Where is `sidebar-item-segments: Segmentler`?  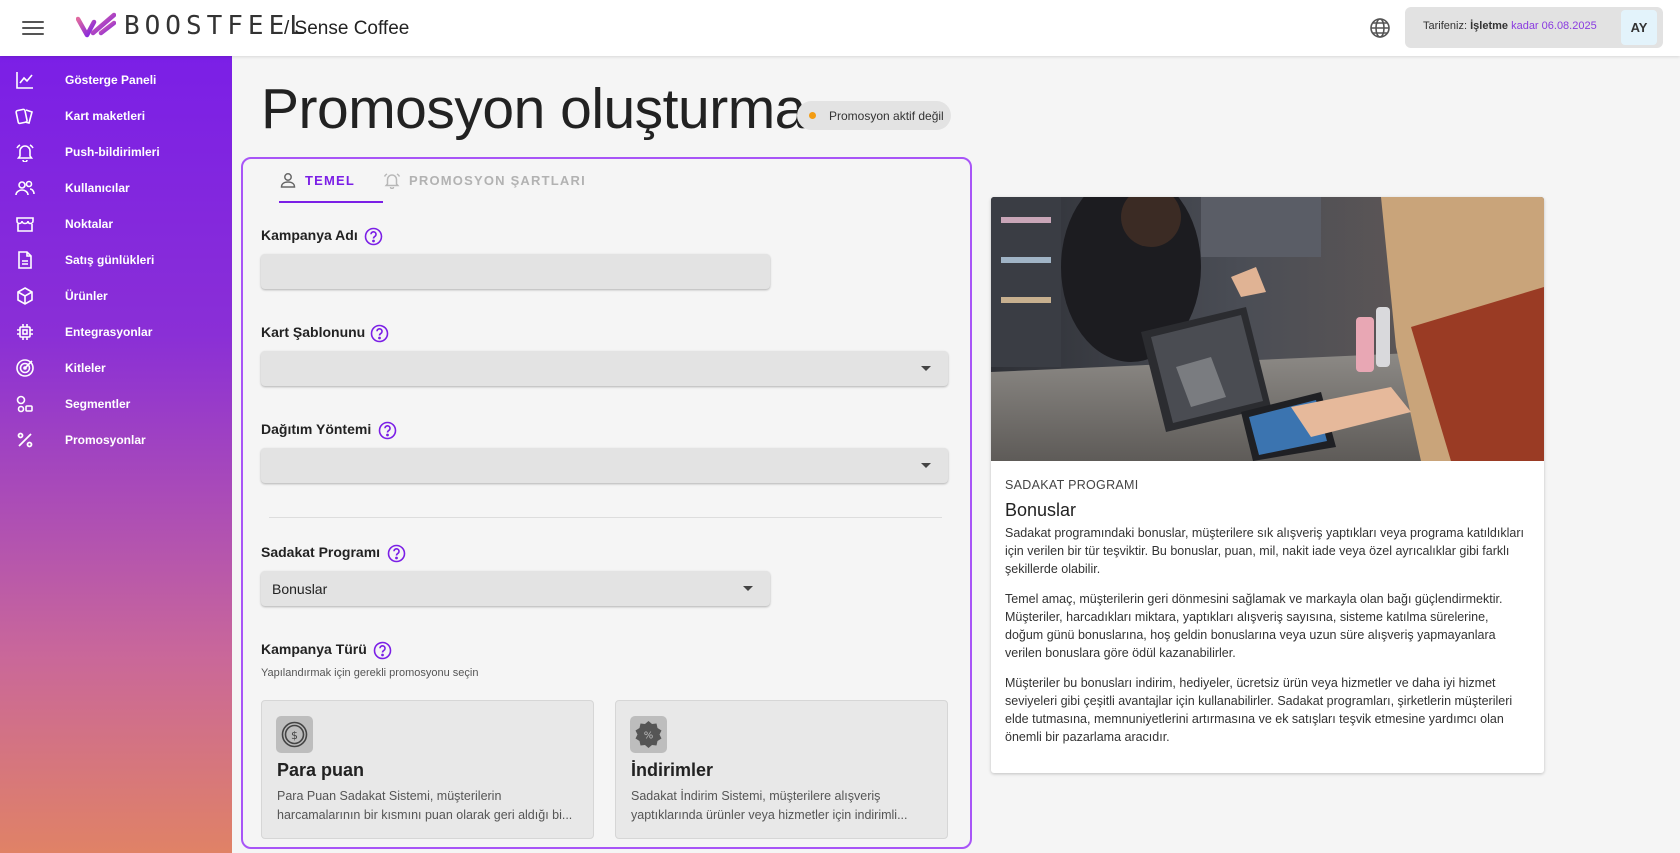 sidebar-item-segments: Segmentler is located at coordinates (116, 404).